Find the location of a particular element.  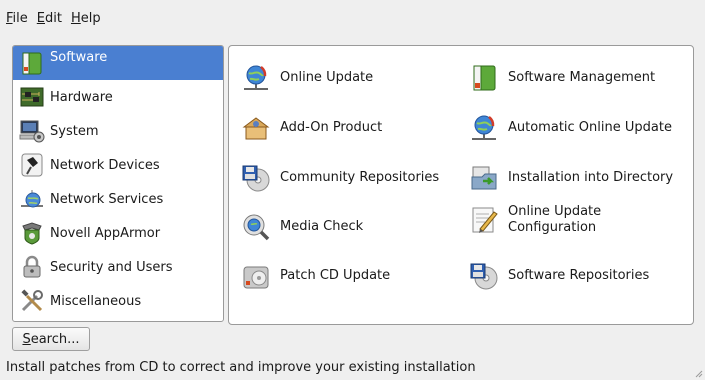

module-label: Online Update Configuration is located at coordinates (555, 219).